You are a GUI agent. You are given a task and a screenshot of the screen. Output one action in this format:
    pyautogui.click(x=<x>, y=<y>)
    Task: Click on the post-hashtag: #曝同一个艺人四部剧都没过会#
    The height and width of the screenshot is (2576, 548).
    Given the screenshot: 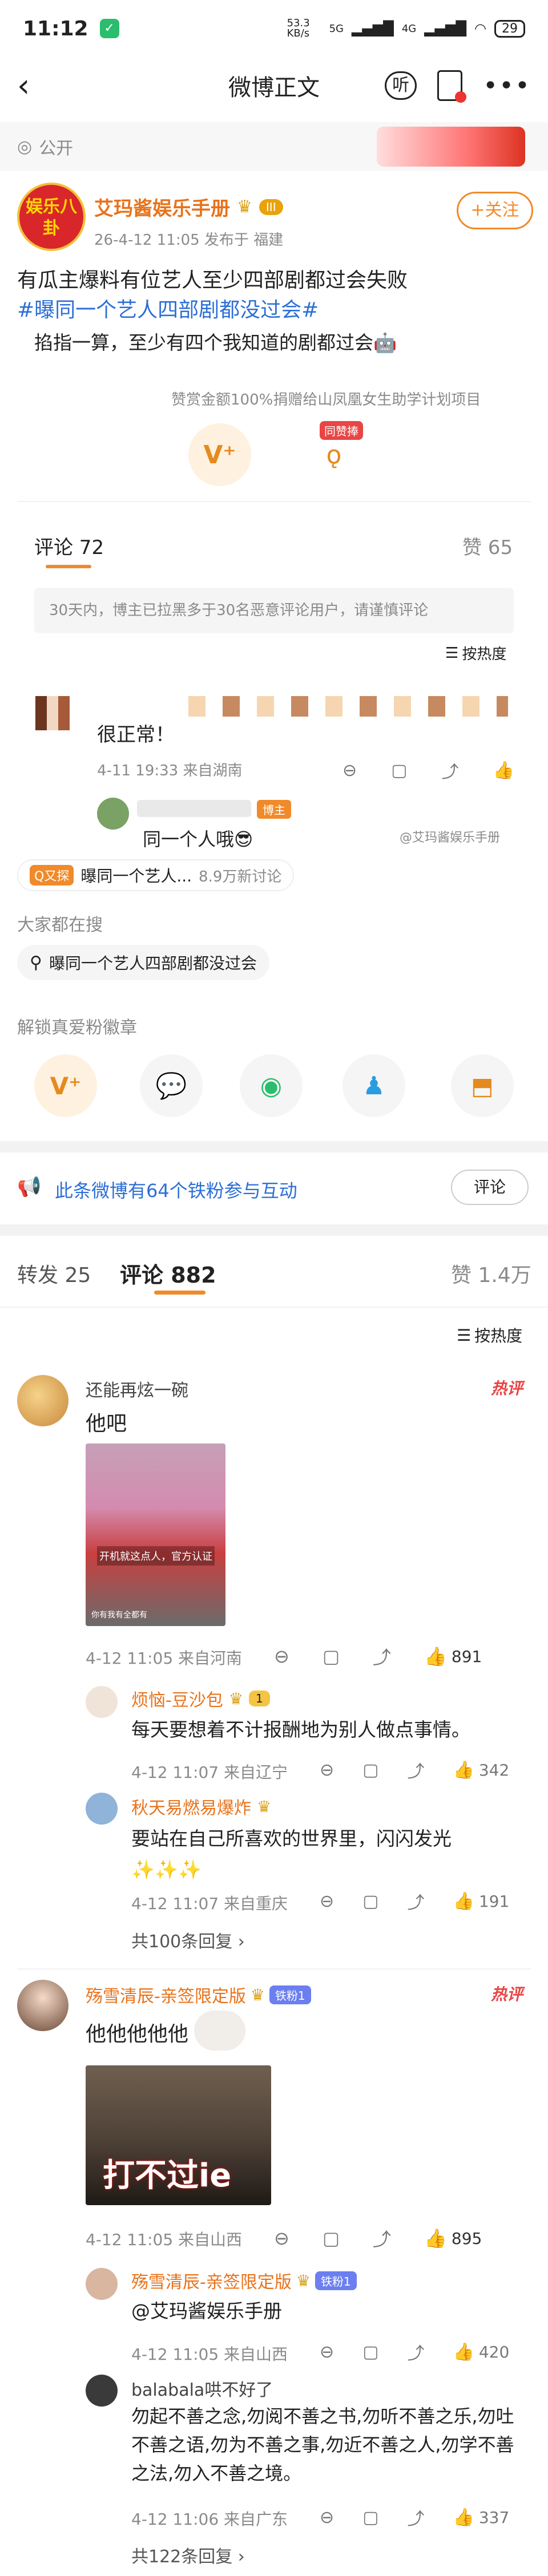 What is the action you would take?
    pyautogui.click(x=168, y=308)
    